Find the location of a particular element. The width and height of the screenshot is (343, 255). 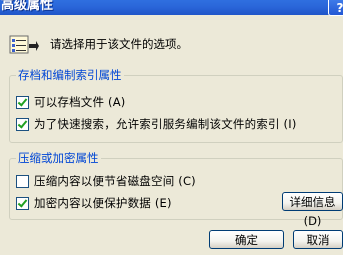

archive-checkbox is located at coordinates (22, 102).